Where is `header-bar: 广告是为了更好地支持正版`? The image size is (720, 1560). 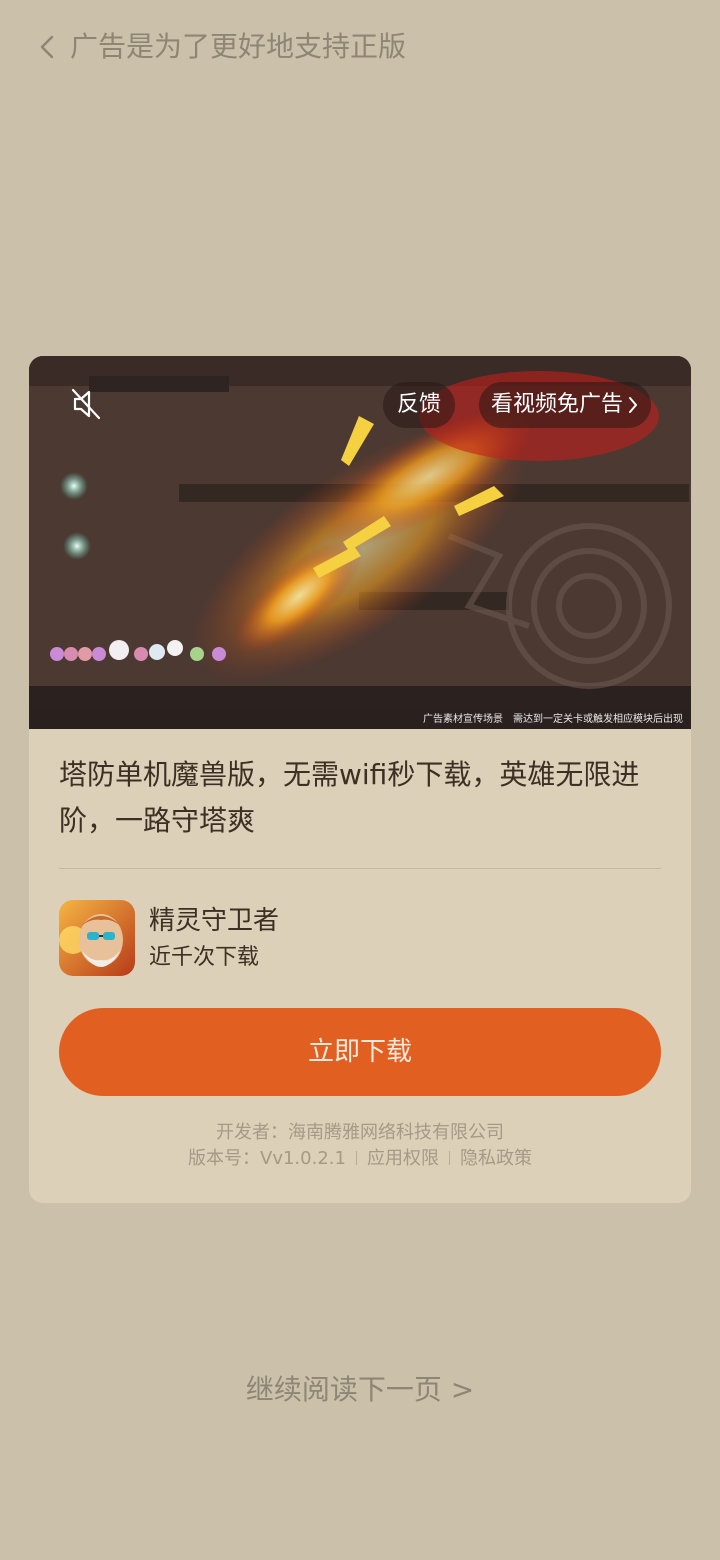
header-bar: 广告是为了更好地支持正版 is located at coordinates (360, 48).